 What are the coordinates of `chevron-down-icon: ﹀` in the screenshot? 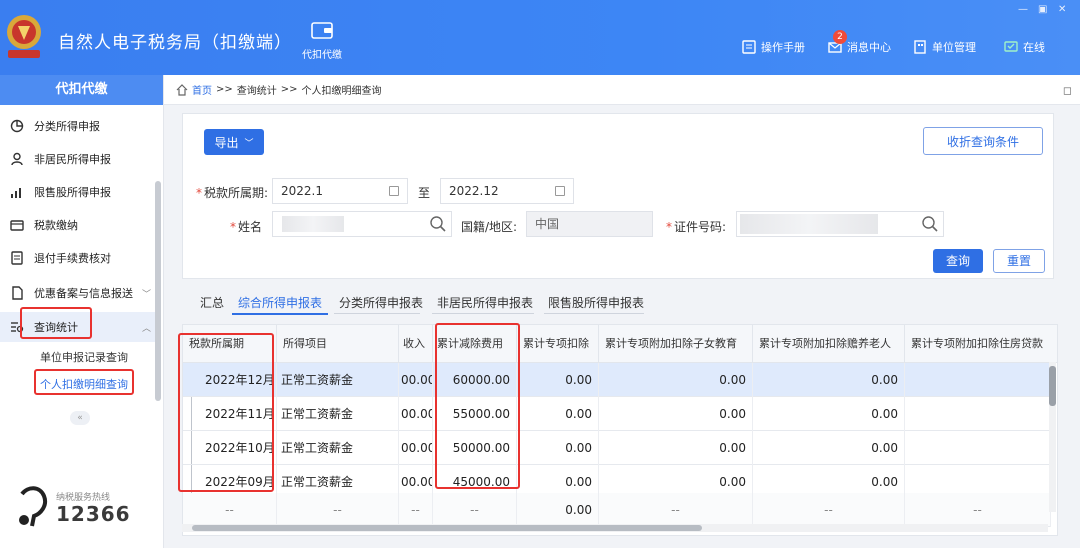 It's located at (249, 143).